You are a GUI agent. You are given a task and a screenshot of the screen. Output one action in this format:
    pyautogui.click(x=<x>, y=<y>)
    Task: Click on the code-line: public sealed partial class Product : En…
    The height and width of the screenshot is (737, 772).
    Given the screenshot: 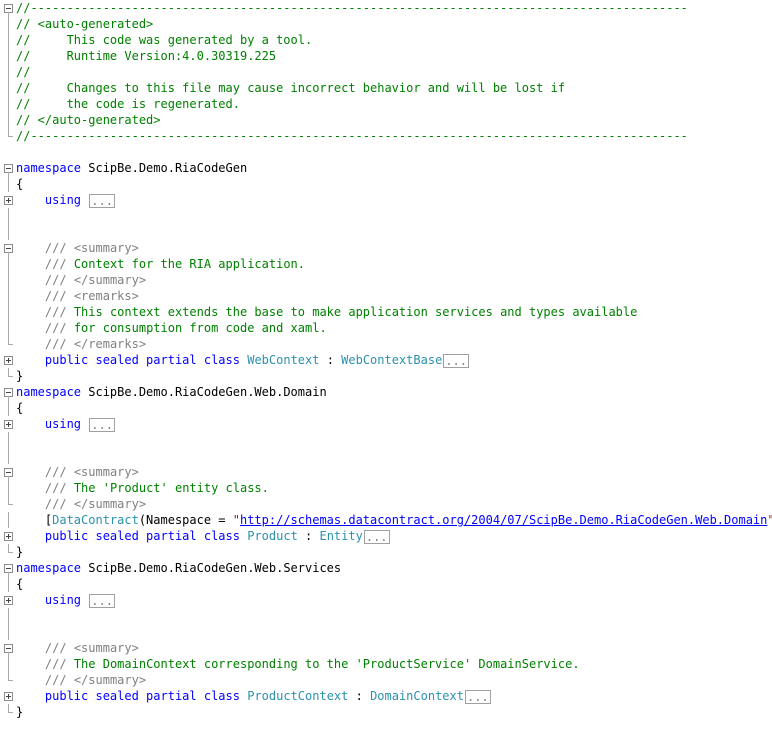 What is the action you would take?
    pyautogui.click(x=386, y=536)
    